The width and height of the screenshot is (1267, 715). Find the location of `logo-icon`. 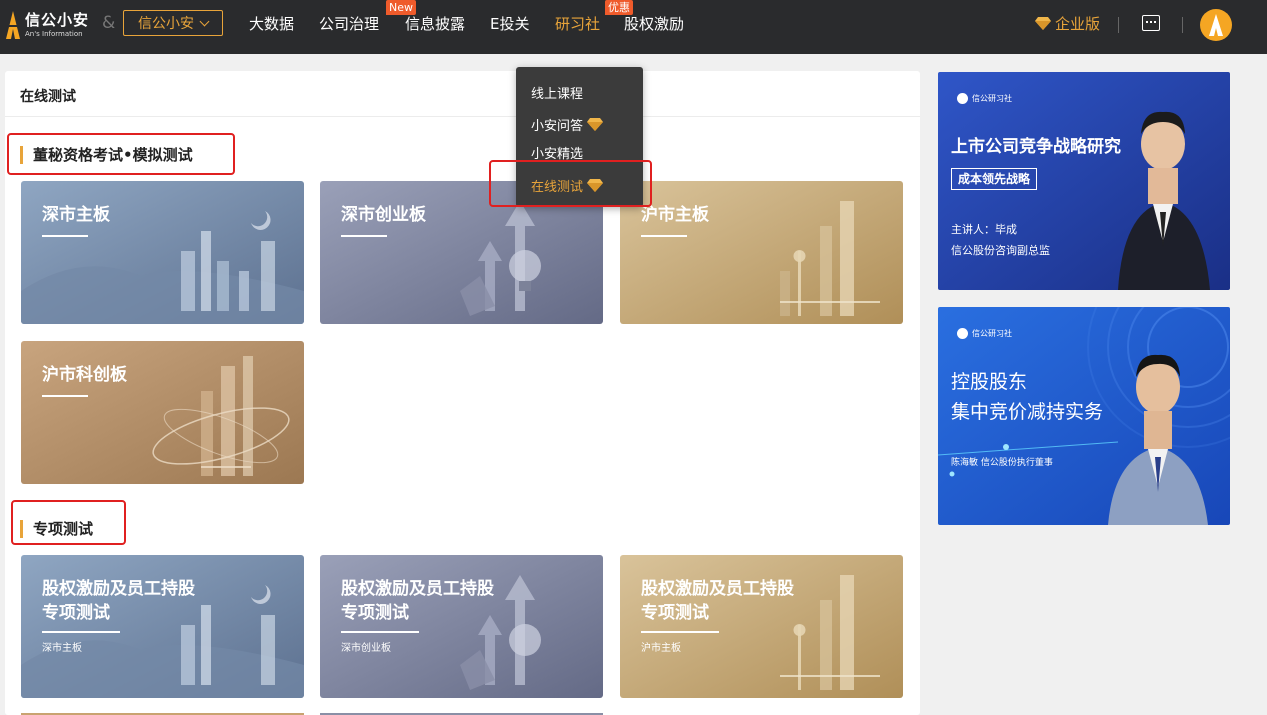

logo-icon is located at coordinates (13, 25).